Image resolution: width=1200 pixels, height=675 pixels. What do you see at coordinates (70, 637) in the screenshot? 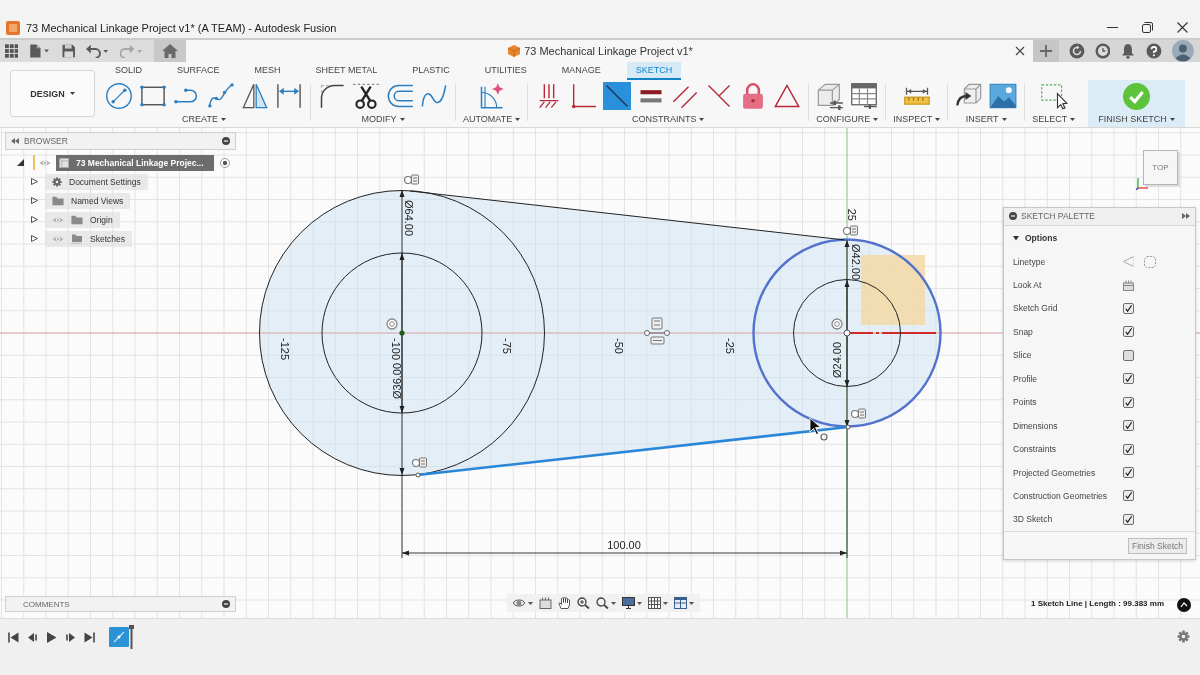
I see `step-forward-icon` at bounding box center [70, 637].